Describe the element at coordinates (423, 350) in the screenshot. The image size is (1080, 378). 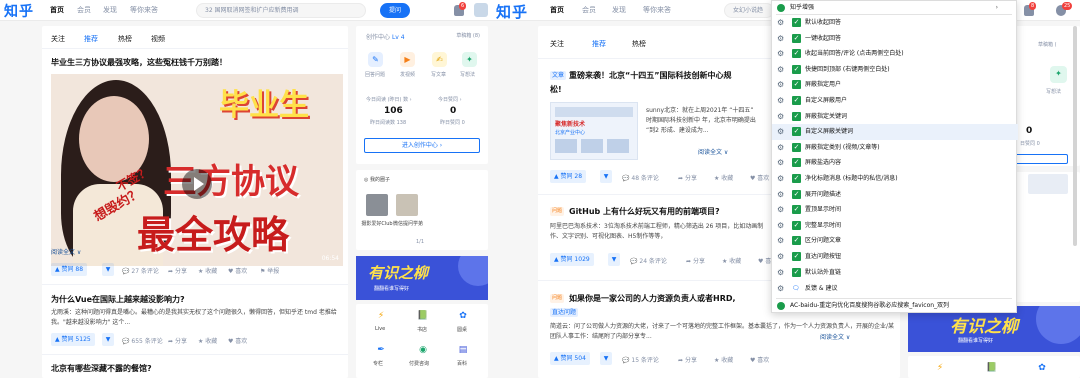
I see `consult-icon: ◉` at that location.